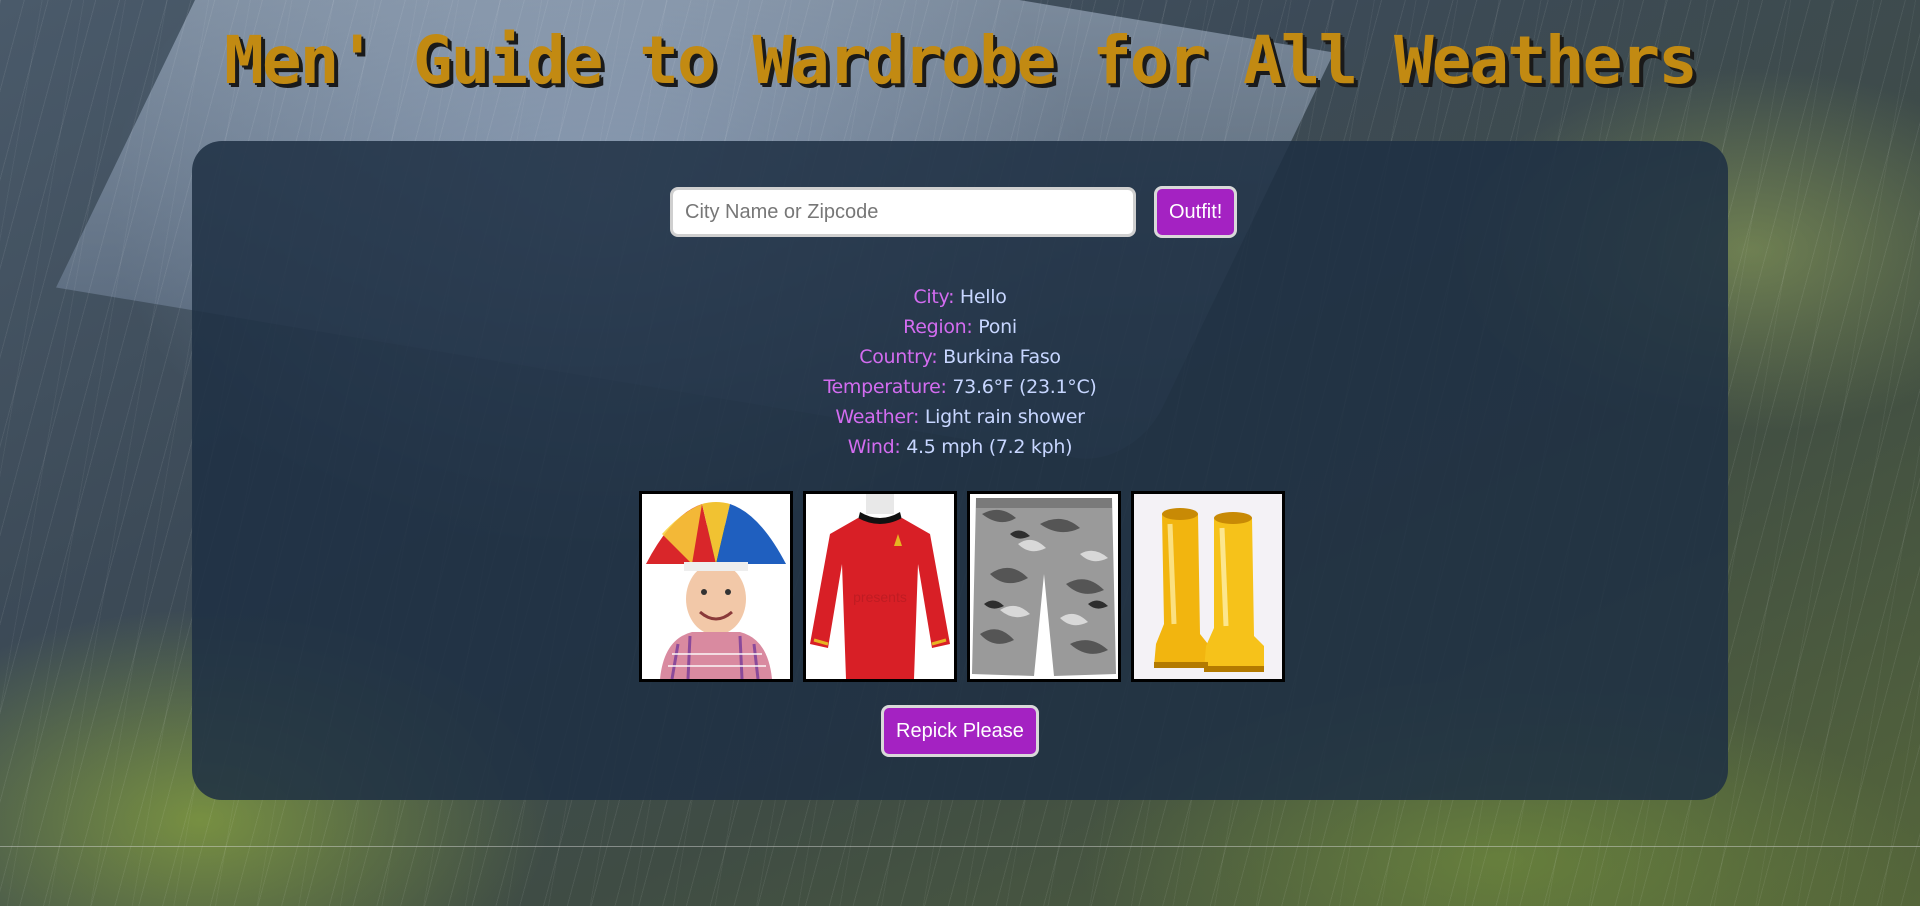 This screenshot has height=906, width=1920. What do you see at coordinates (880, 597) in the screenshot?
I see `shirt-watermark: presents` at bounding box center [880, 597].